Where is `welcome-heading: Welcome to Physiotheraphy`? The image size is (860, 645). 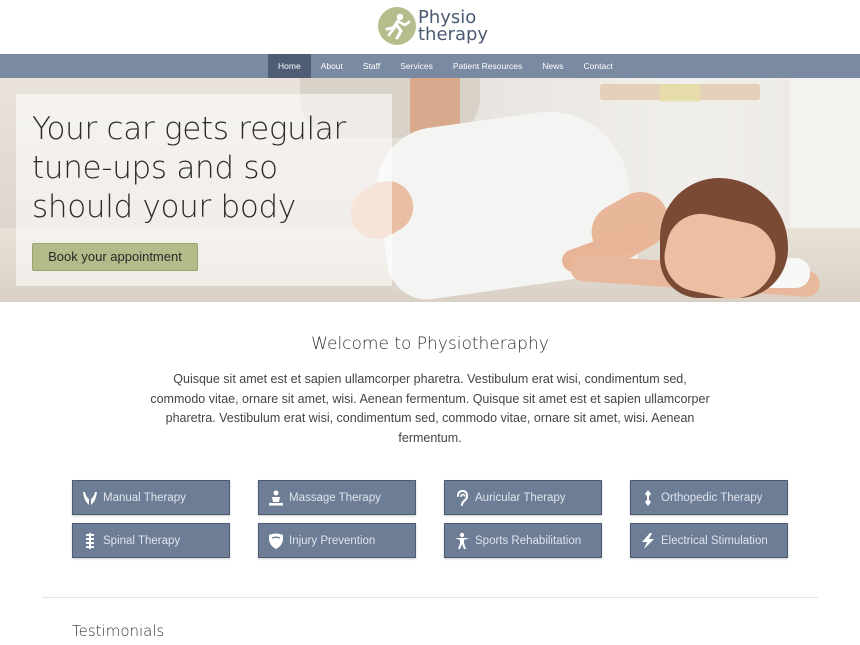
welcome-heading: Welcome to Physiotheraphy is located at coordinates (430, 344).